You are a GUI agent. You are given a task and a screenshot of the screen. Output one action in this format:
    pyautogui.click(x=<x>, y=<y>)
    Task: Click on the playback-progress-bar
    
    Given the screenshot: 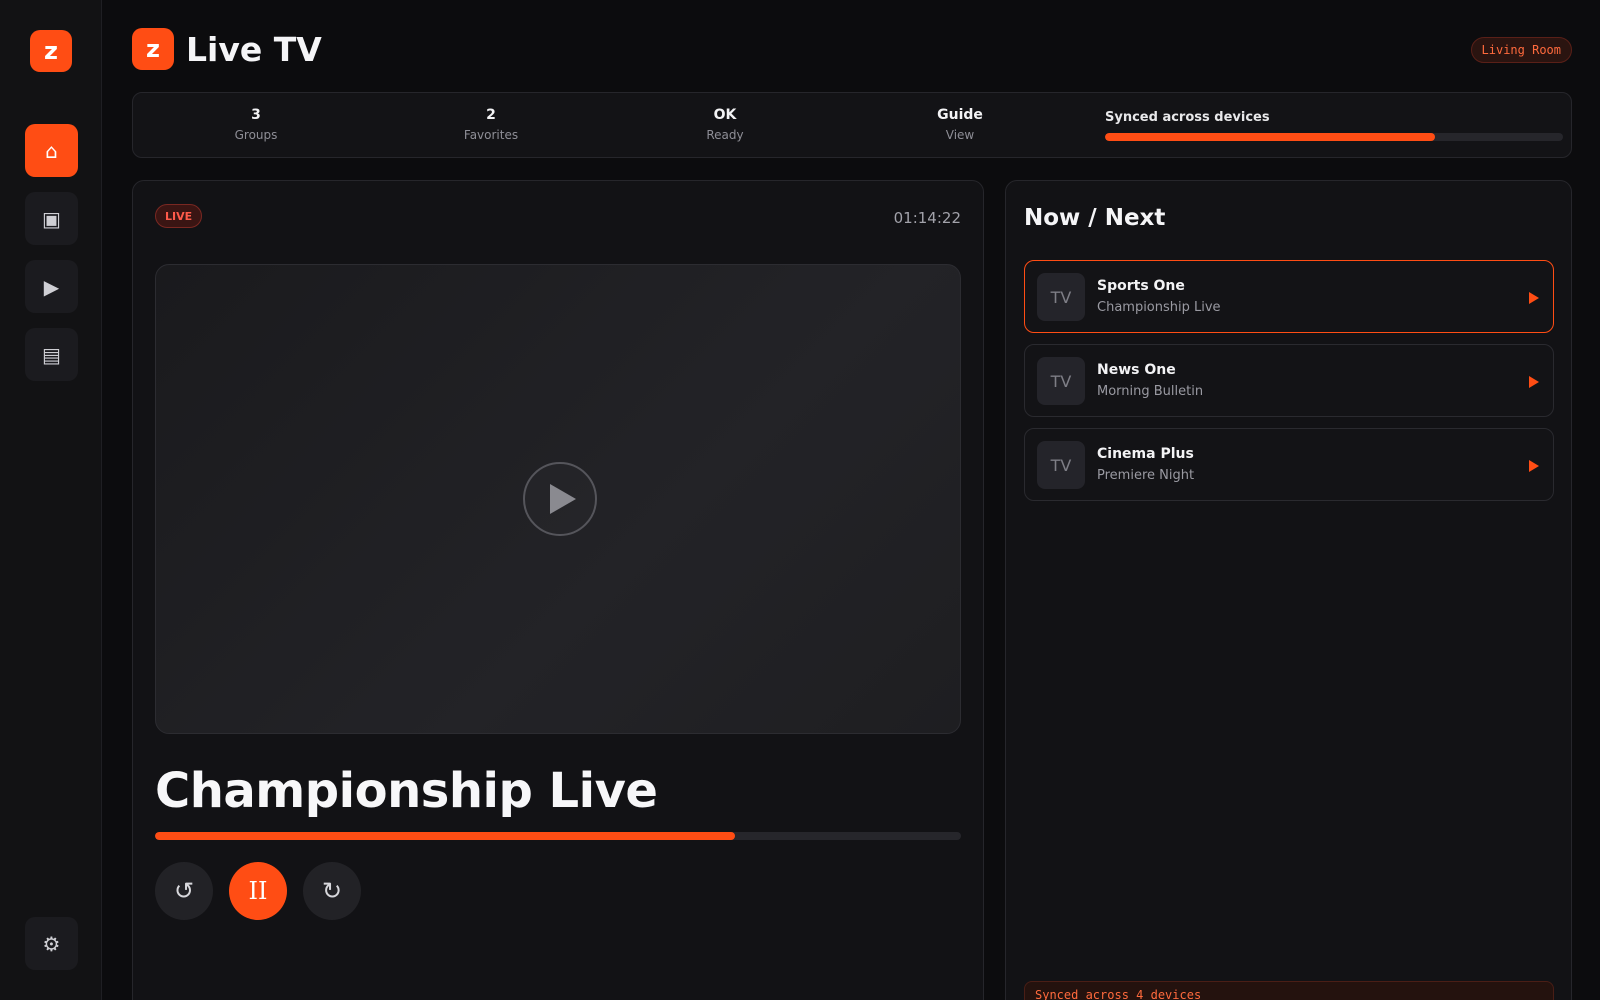 What is the action you would take?
    pyautogui.click(x=558, y=836)
    